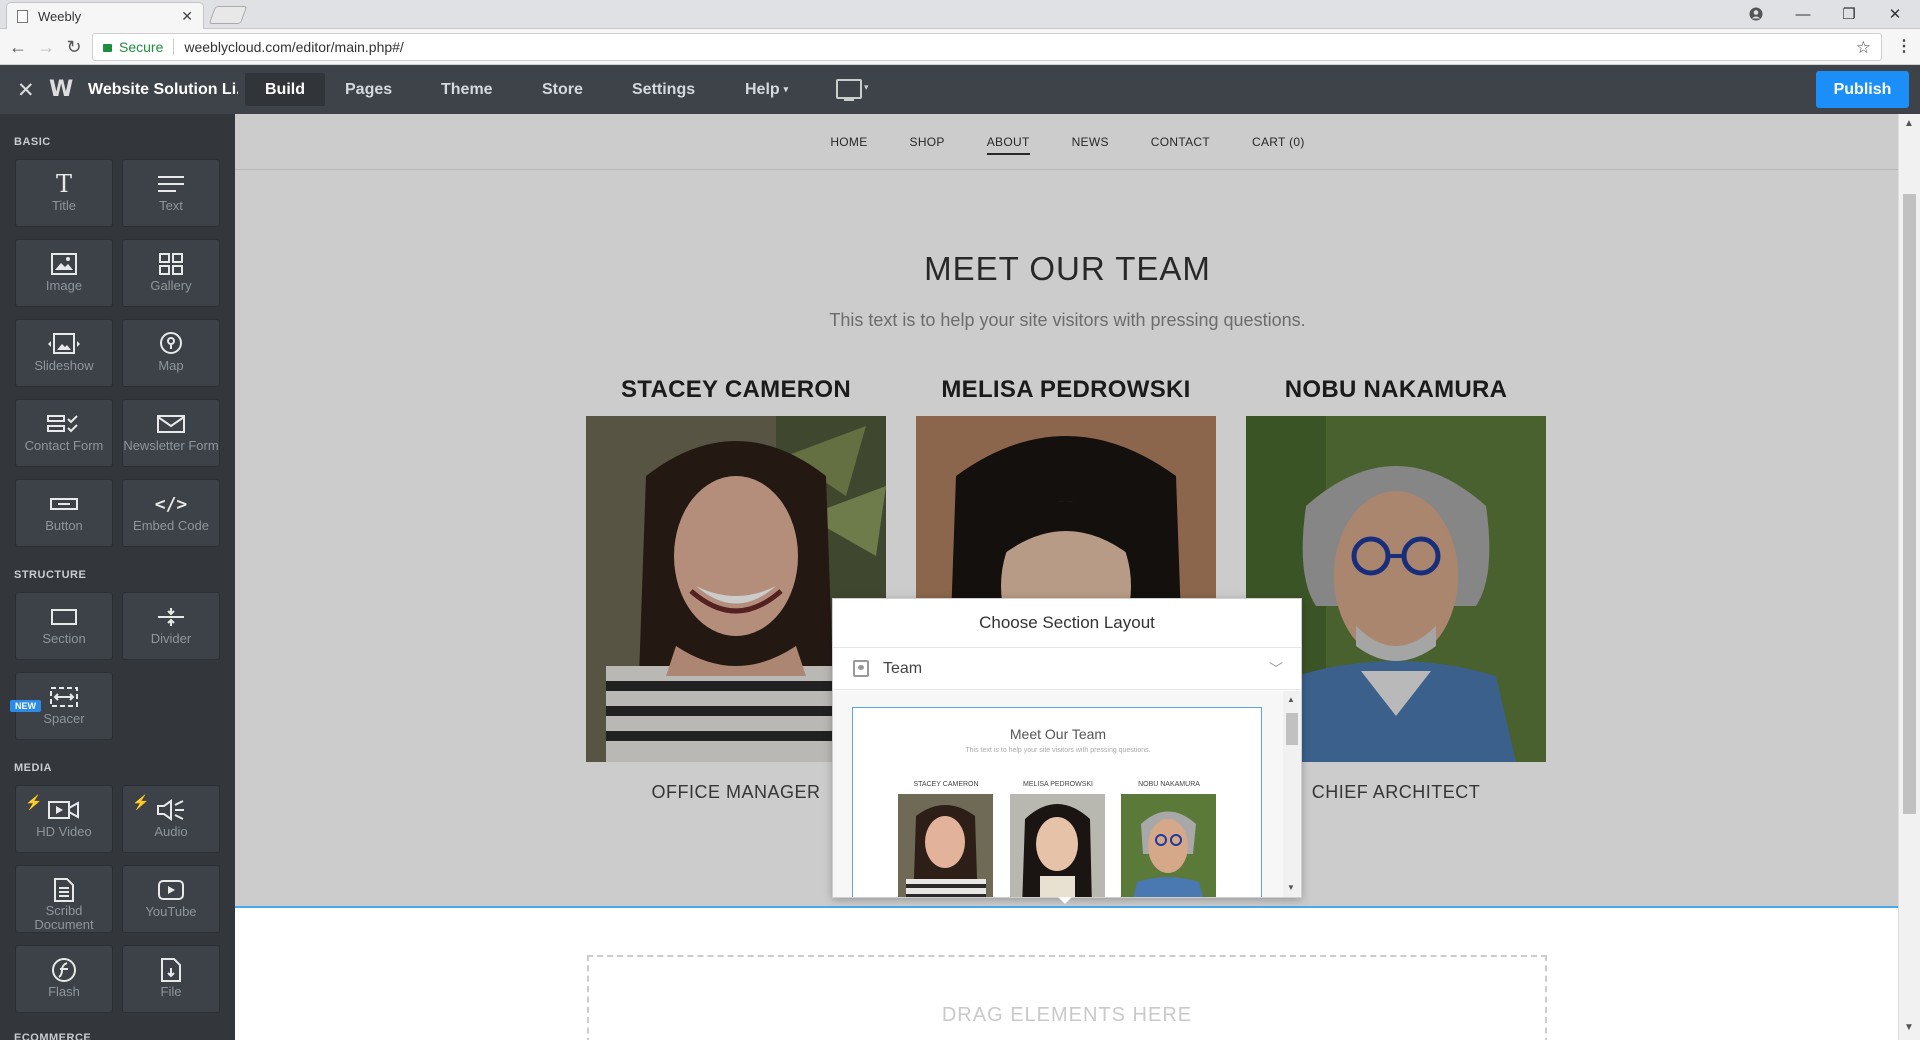 Image resolution: width=1920 pixels, height=1040 pixels. I want to click on device-preview-icon, so click(849, 90).